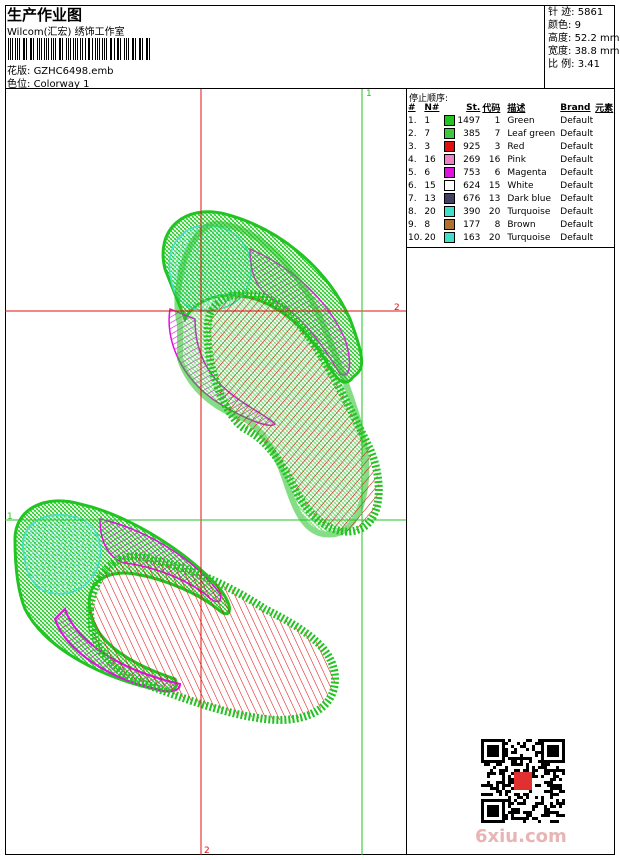 The width and height of the screenshot is (620, 860). Describe the element at coordinates (520, 185) in the screenshot. I see `row-desc: White` at that location.